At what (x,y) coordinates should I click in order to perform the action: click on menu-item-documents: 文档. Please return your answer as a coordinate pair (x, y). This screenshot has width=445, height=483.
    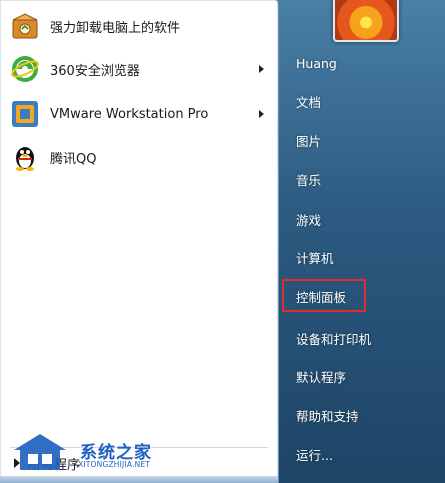
    Looking at the image, I should click on (363, 101).